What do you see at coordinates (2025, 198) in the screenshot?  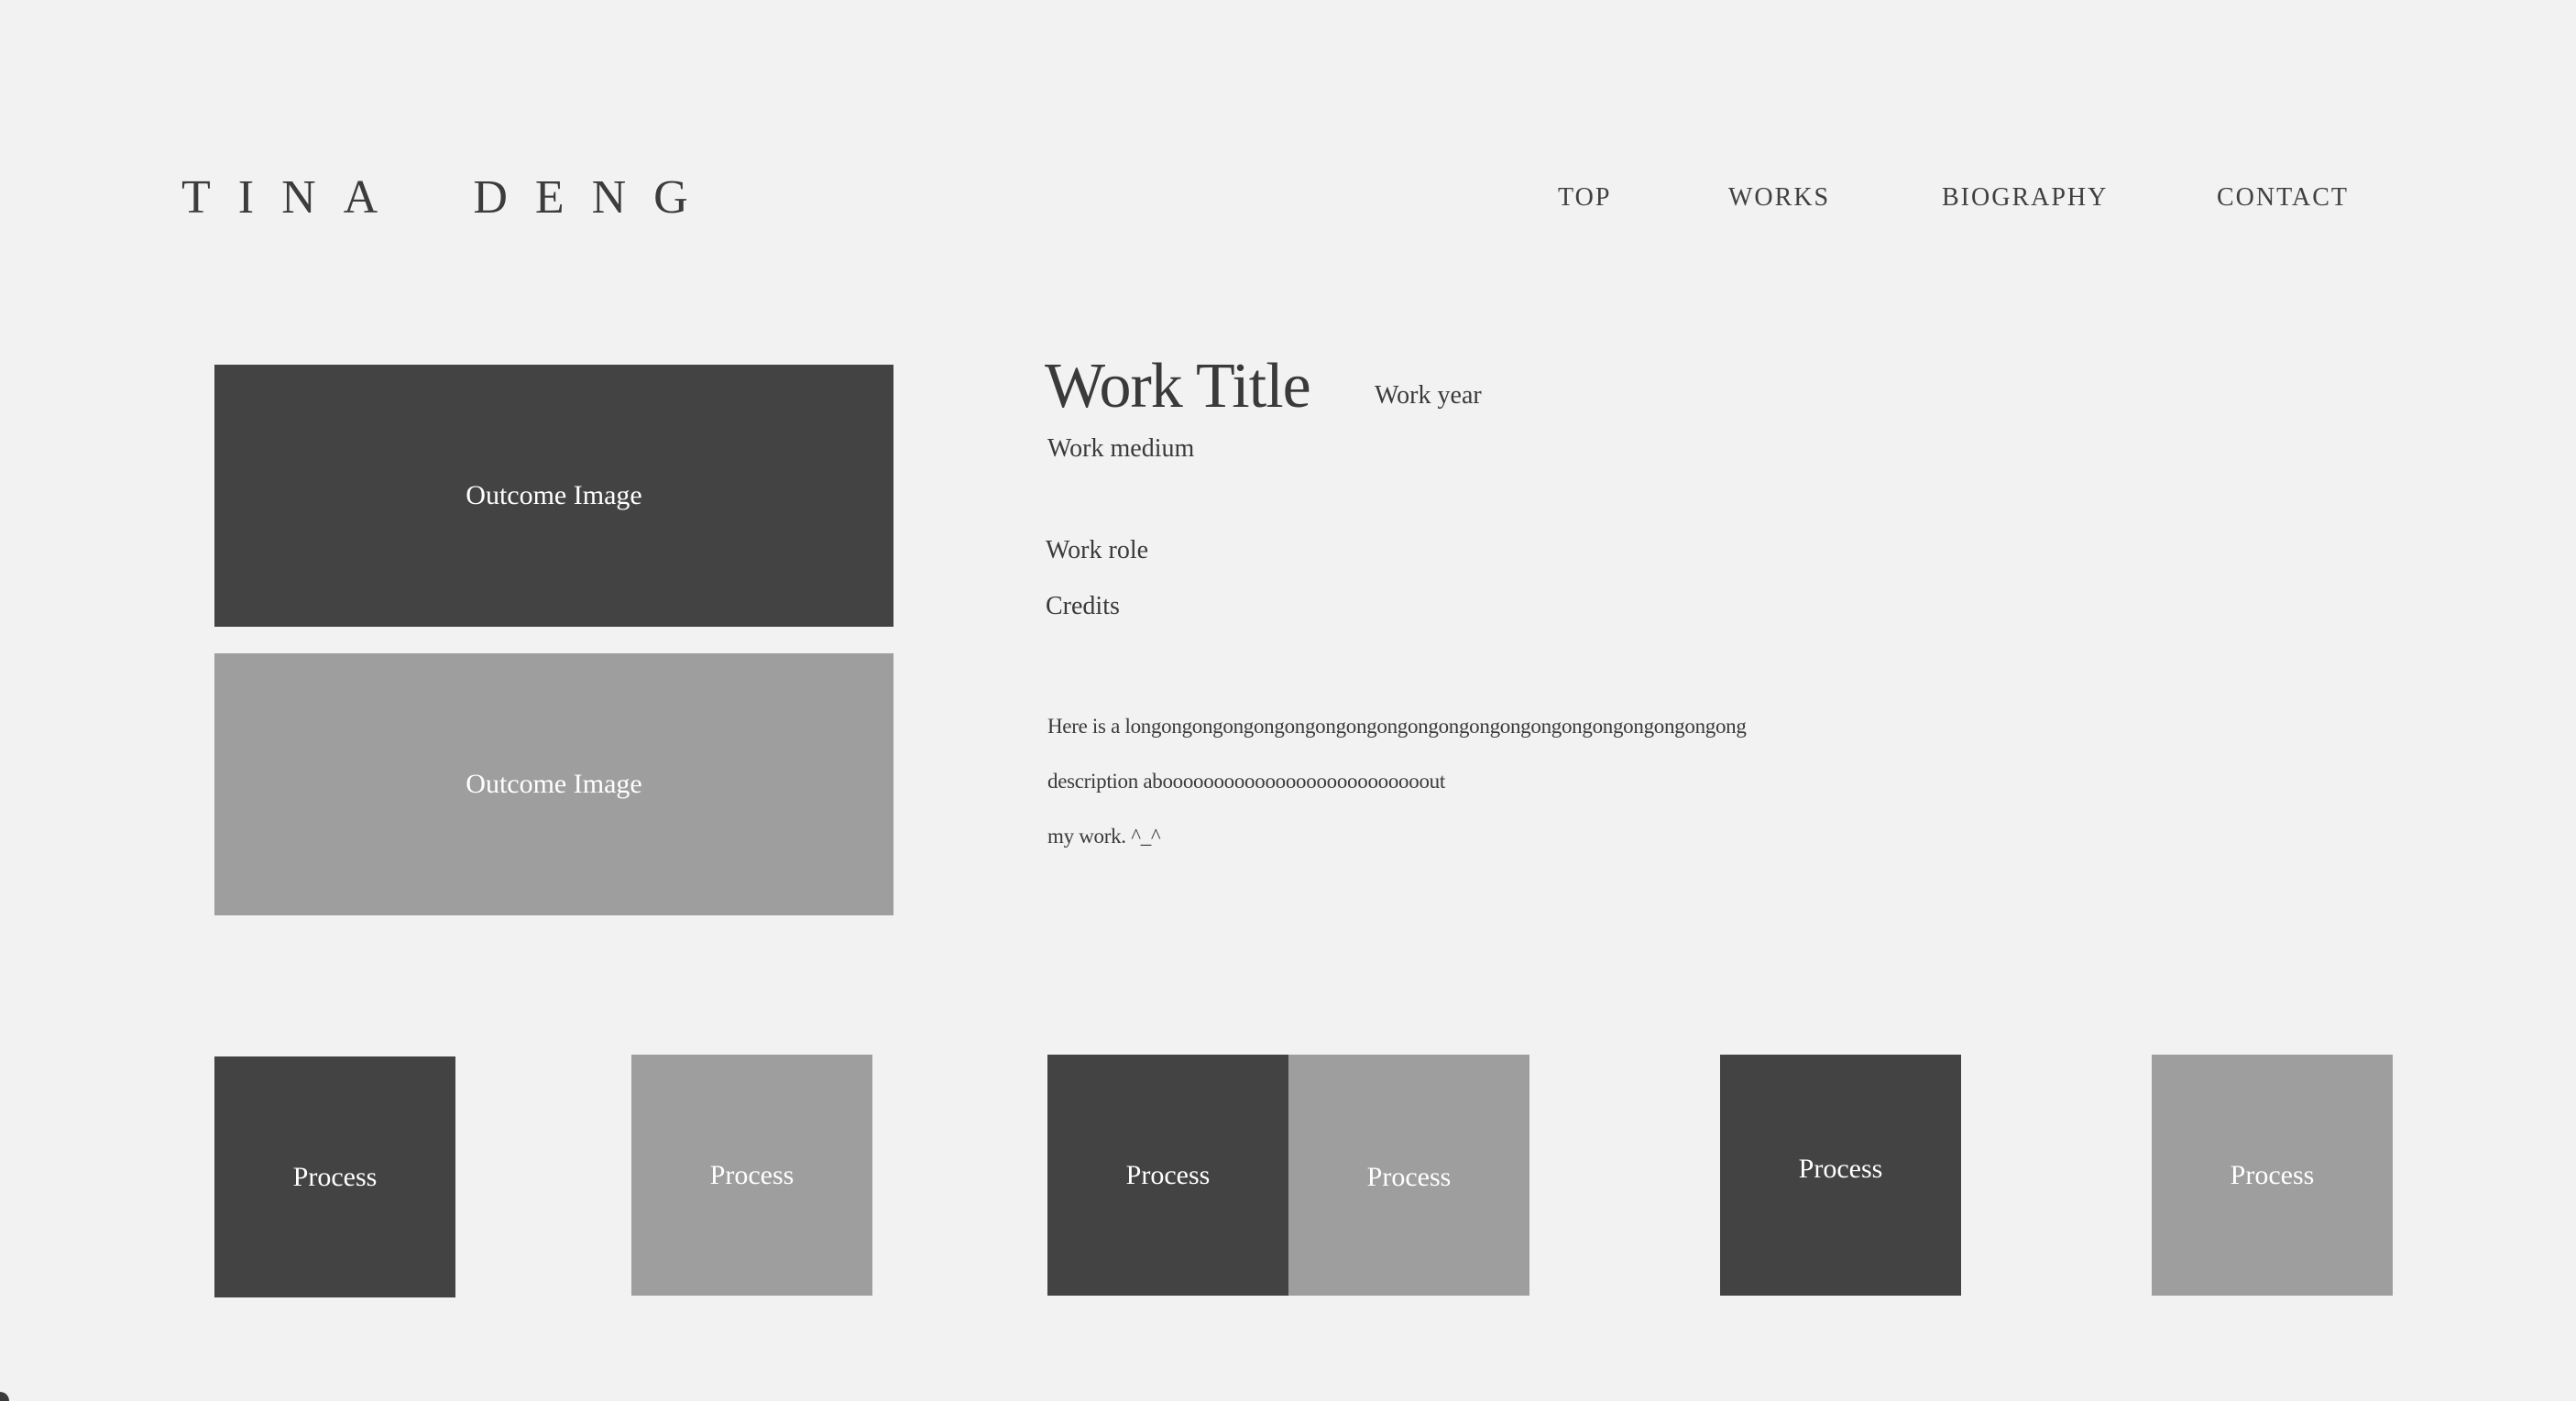 I see `nav-biography: BIOGRAPHY` at bounding box center [2025, 198].